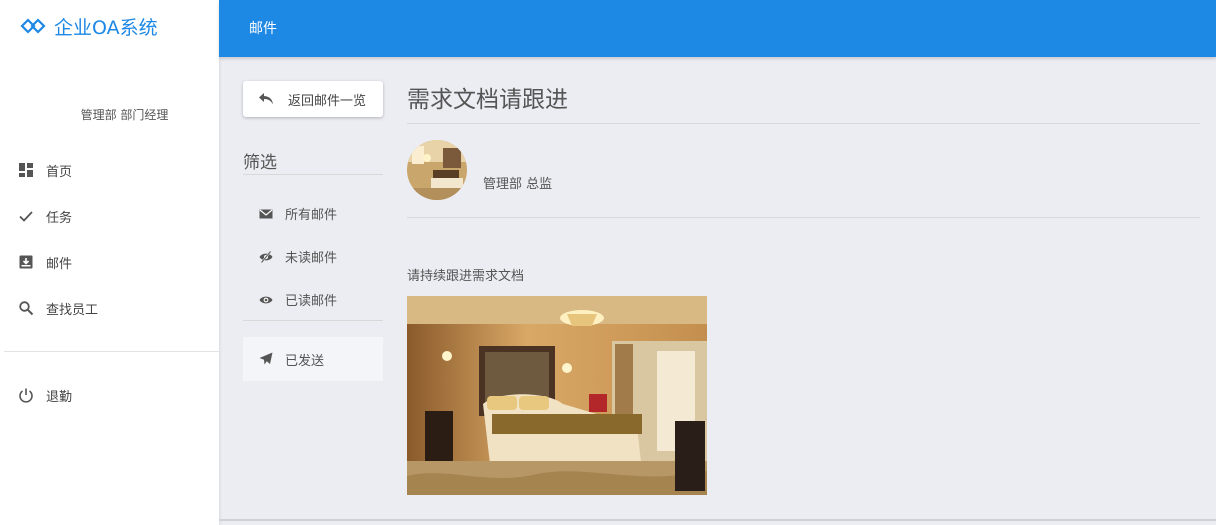  Describe the element at coordinates (266, 256) in the screenshot. I see `eye-slash-icon` at that location.